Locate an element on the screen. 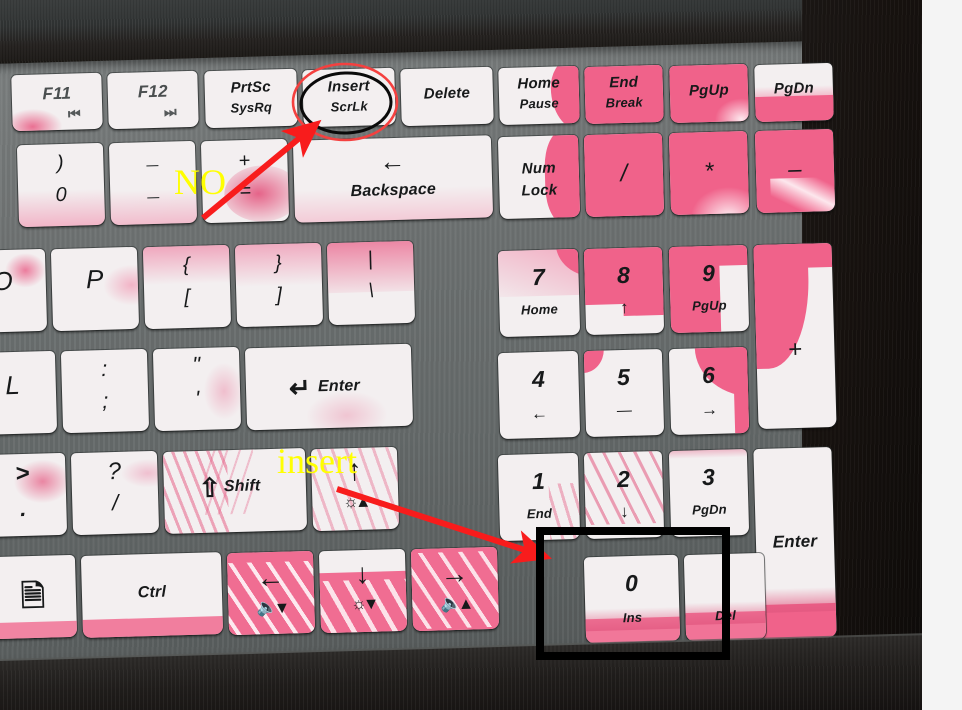  key-bracket-right-upper: } is located at coordinates (278, 263).